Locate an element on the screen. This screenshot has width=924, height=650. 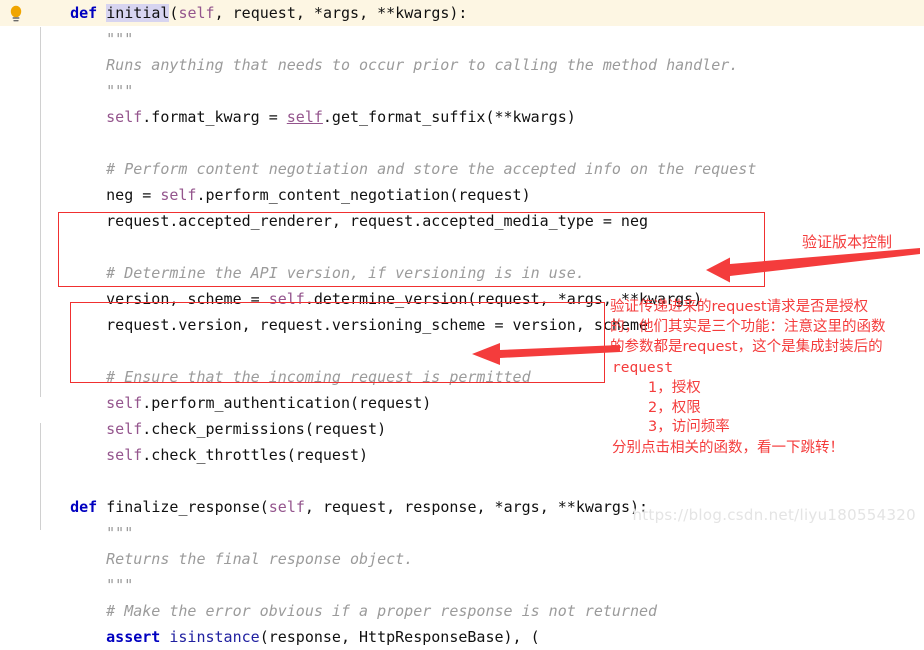
version-arrow-icon is located at coordinates (813, 265).